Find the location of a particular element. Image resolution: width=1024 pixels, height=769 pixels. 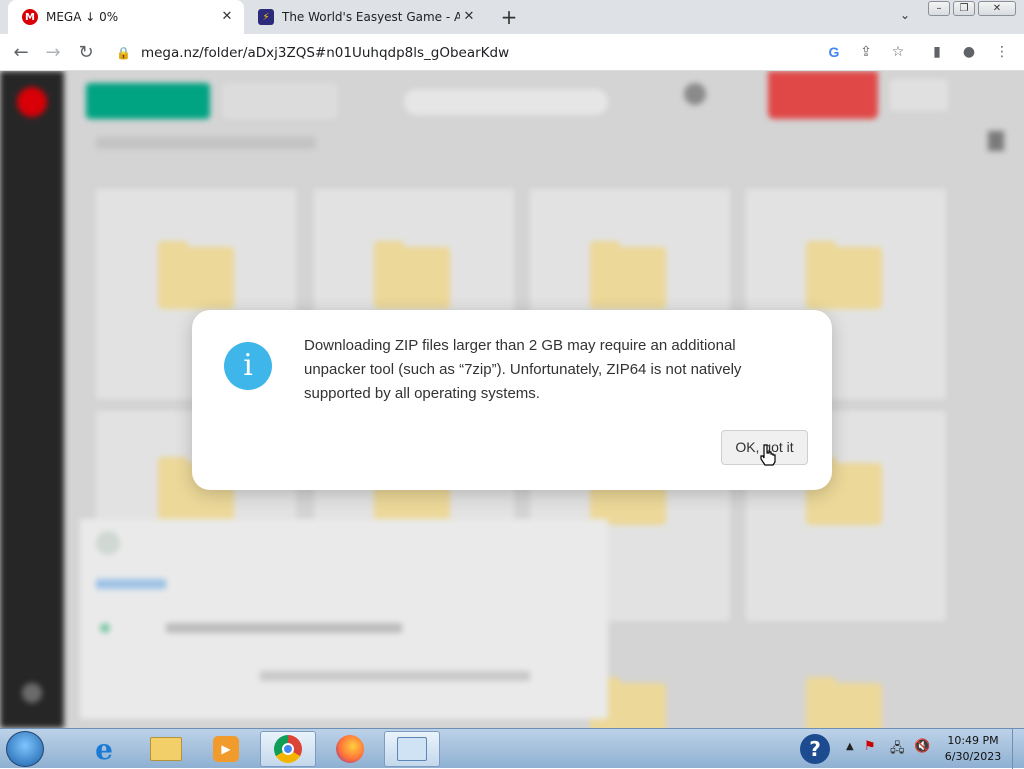

transfer-tab is located at coordinates (131, 584).